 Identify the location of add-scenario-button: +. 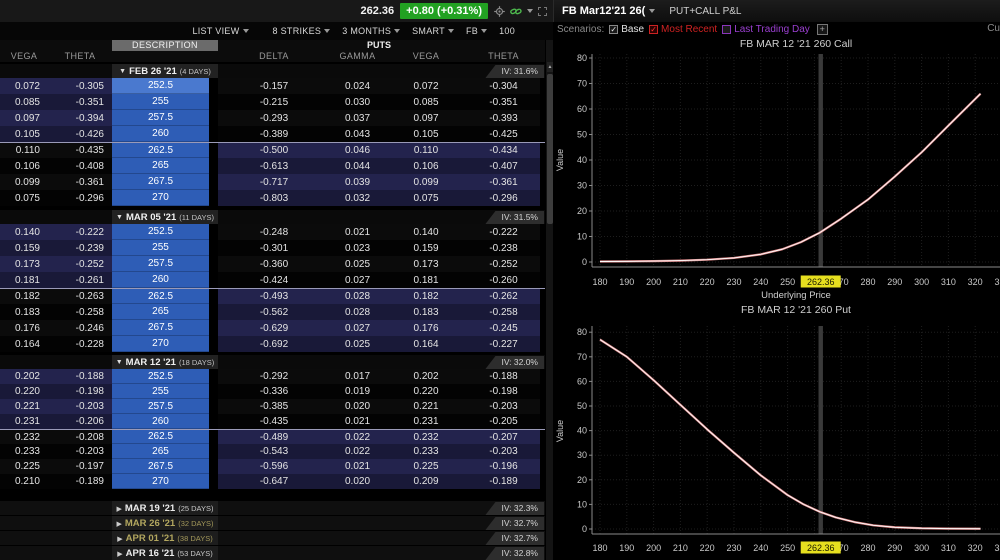
(822, 29).